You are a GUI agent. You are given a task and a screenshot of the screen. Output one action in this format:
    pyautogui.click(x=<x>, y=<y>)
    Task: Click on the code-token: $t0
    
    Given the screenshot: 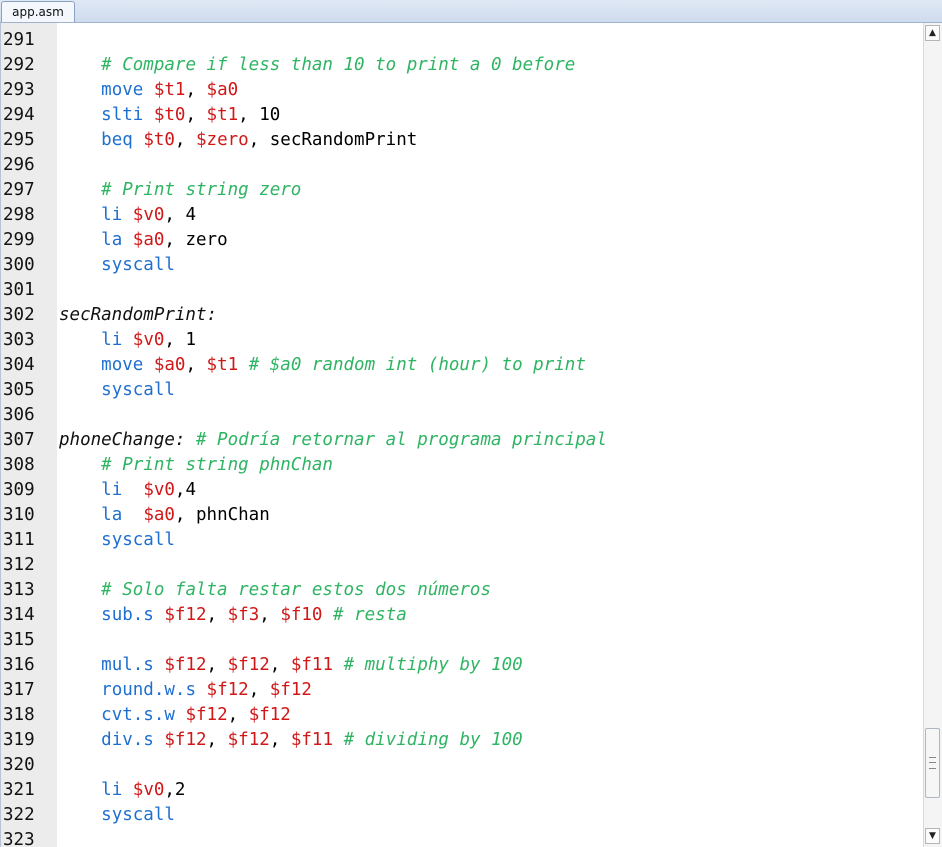 What is the action you would take?
    pyautogui.click(x=169, y=115)
    